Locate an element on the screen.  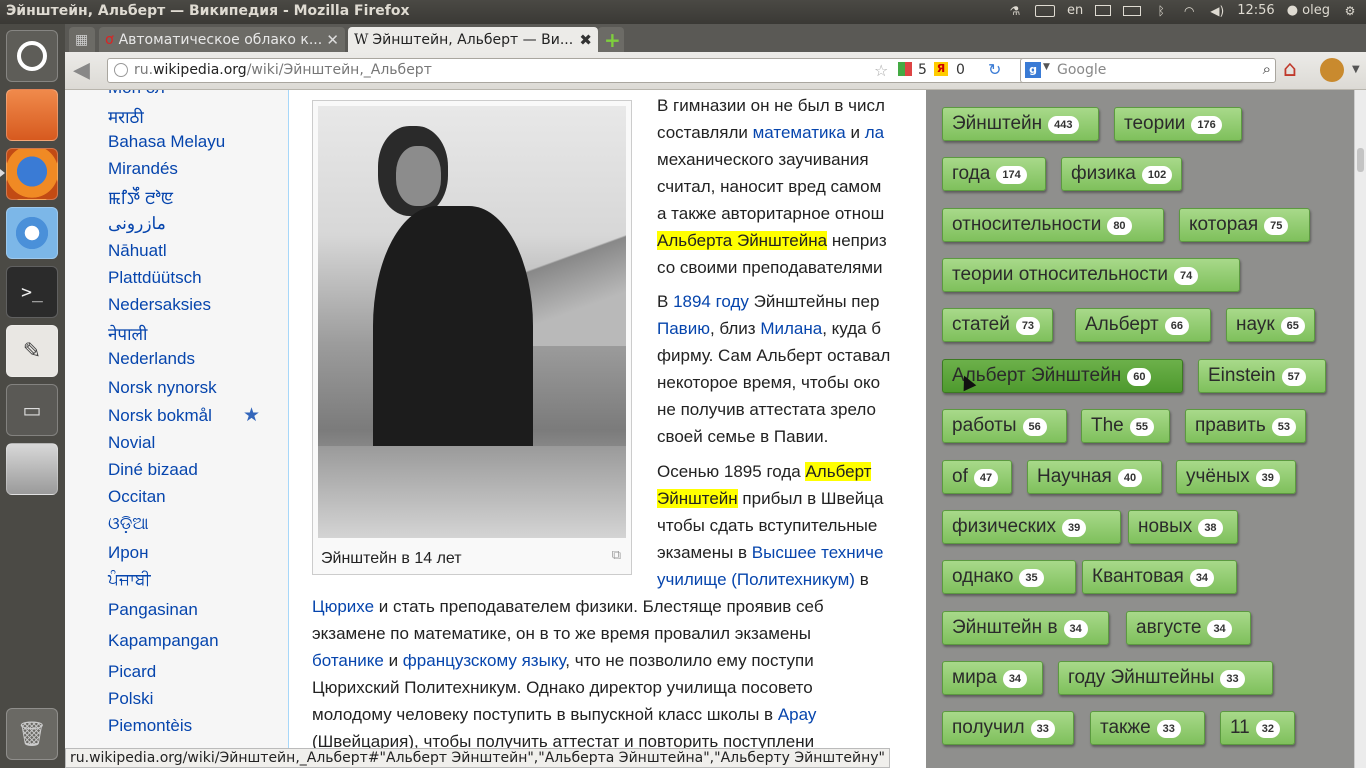
sidebar-item-language: Norsk bokmål is located at coordinates (160, 416).